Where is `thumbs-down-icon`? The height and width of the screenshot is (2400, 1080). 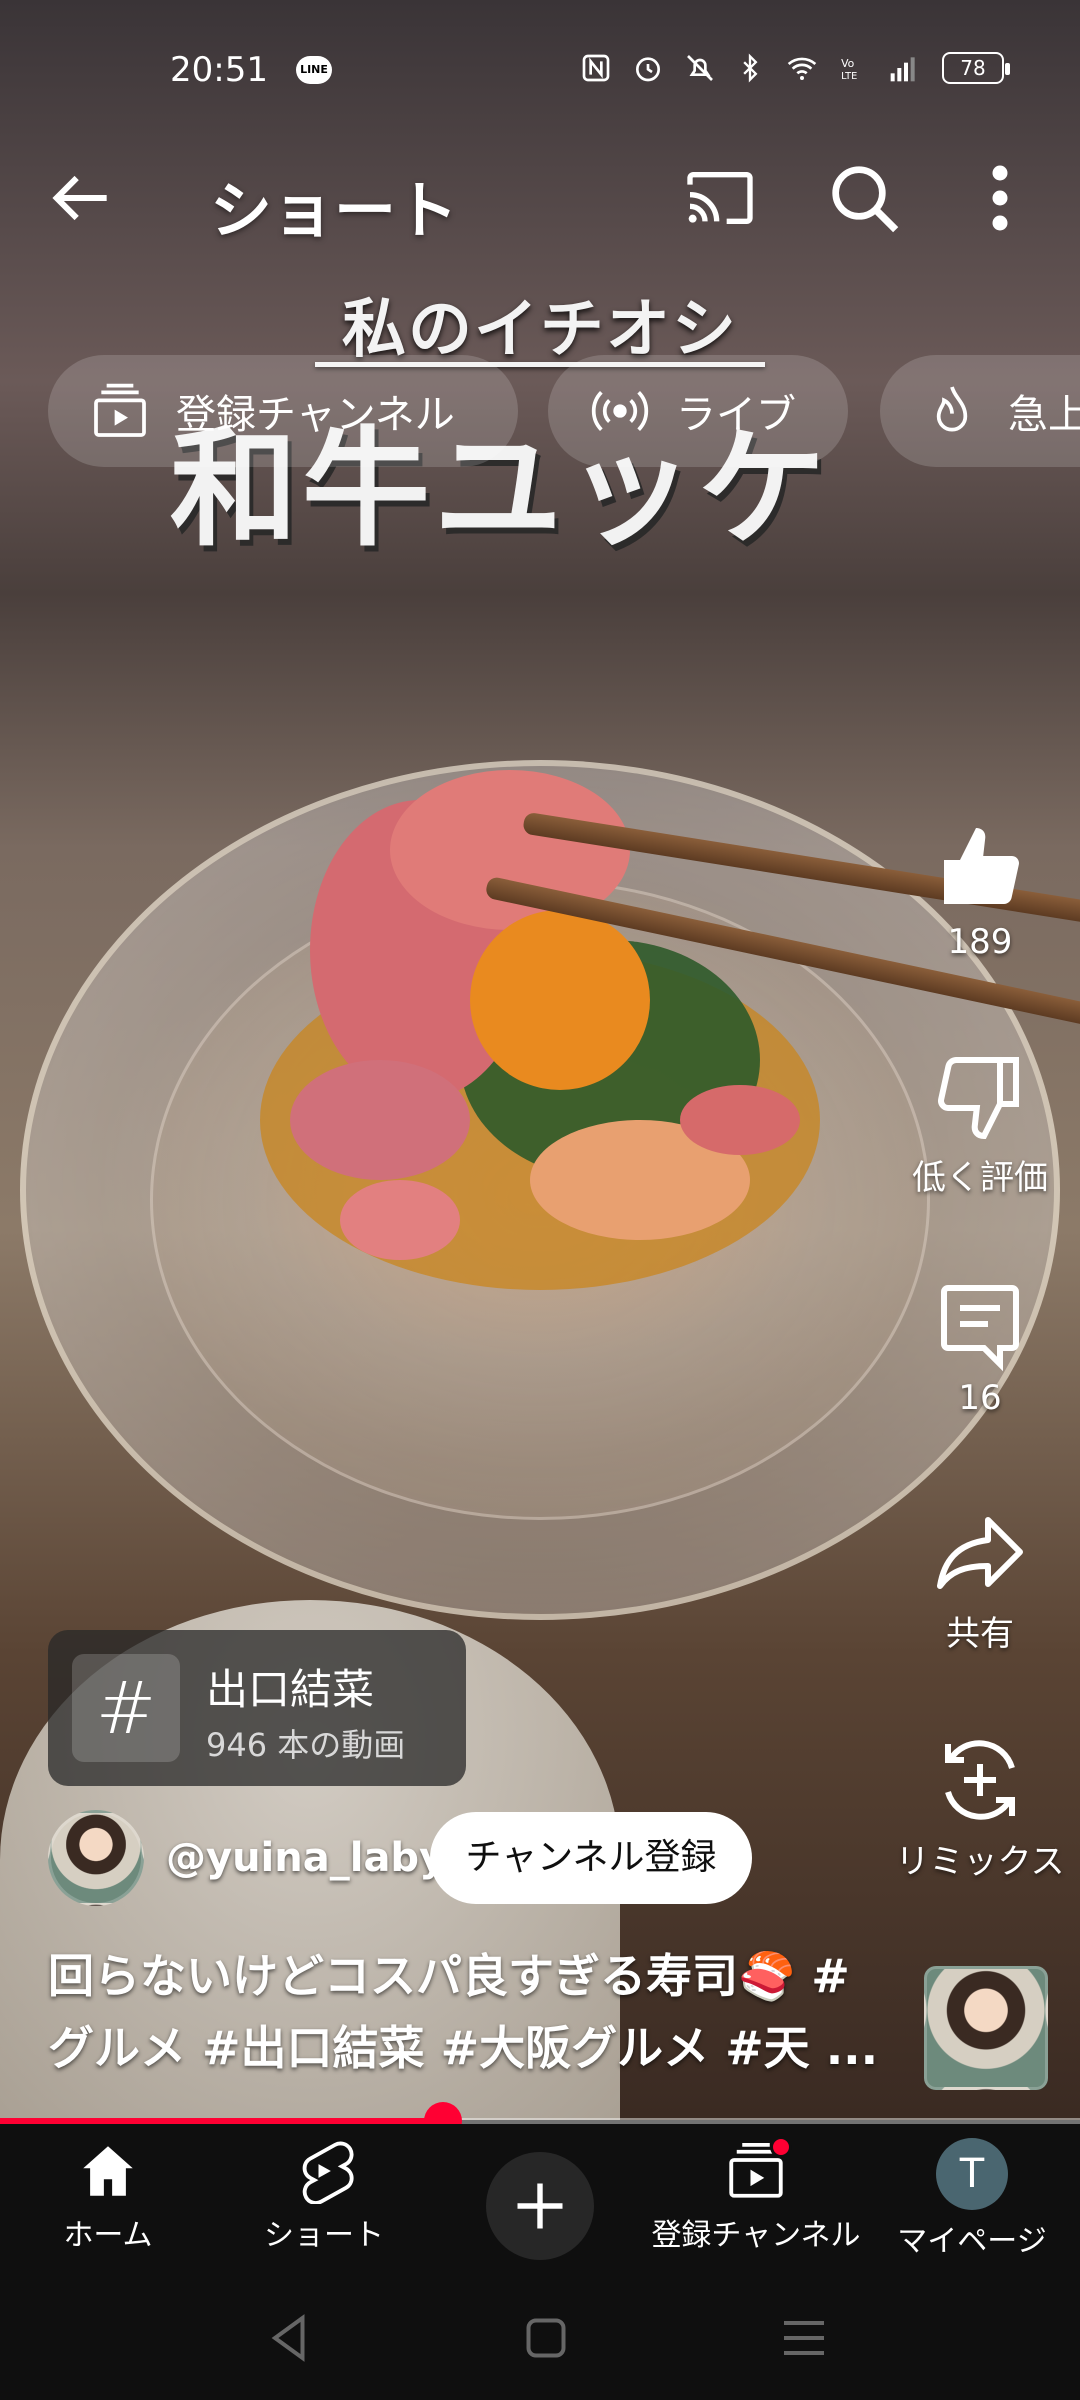 thumbs-down-icon is located at coordinates (978, 1098).